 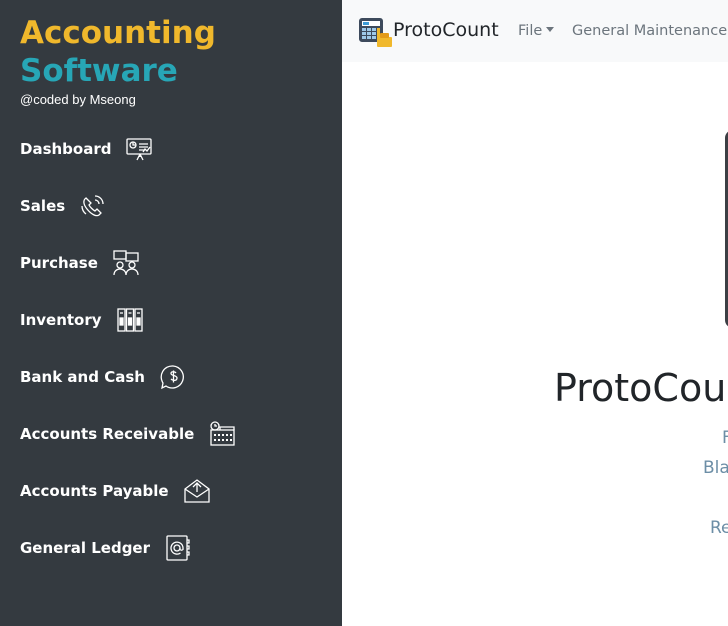 I want to click on calendar-clock-icon, so click(x=222, y=434).